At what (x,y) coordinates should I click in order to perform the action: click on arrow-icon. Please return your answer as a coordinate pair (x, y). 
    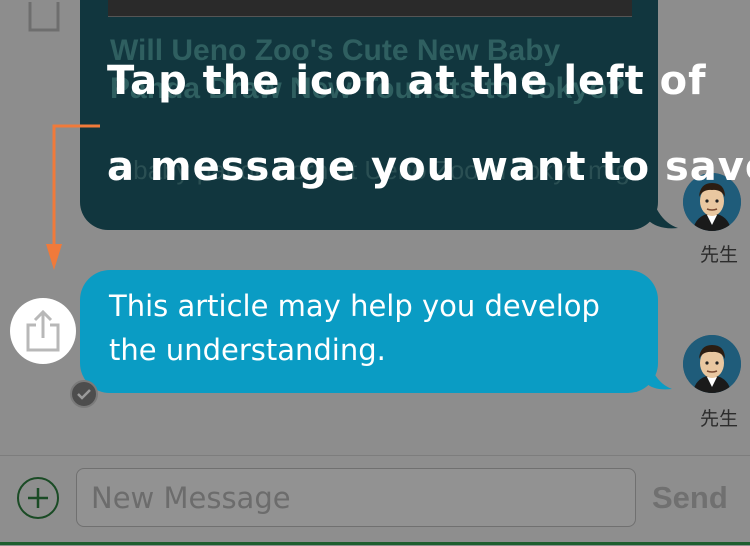
    Looking at the image, I should click on (73, 197).